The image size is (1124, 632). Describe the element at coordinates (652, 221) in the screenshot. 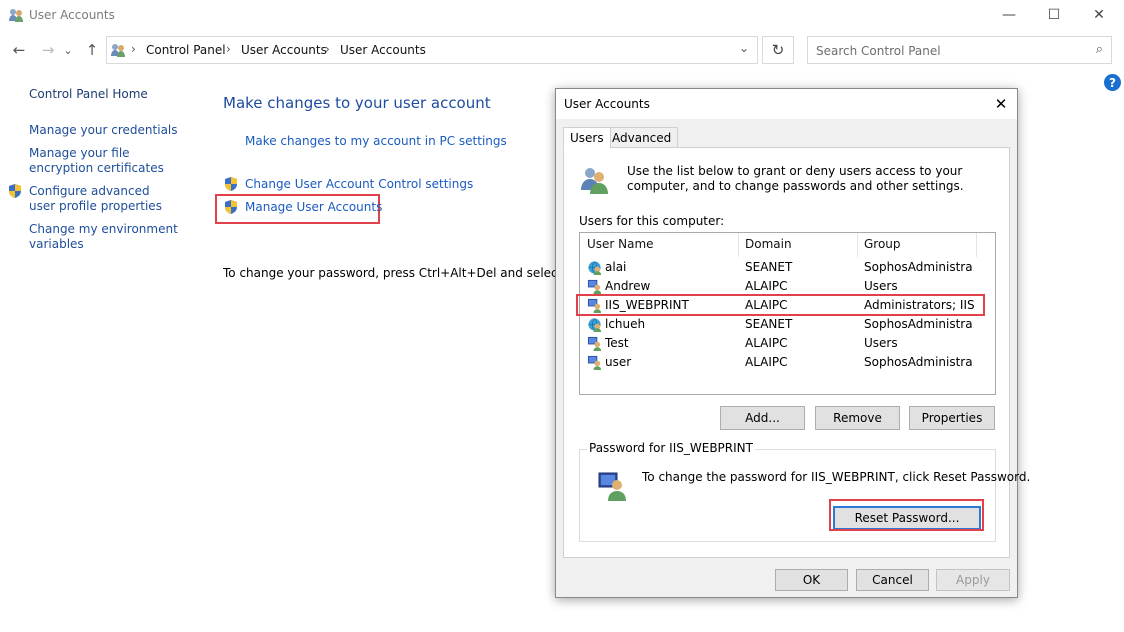

I see `users-list-label: Users for this computer:` at that location.